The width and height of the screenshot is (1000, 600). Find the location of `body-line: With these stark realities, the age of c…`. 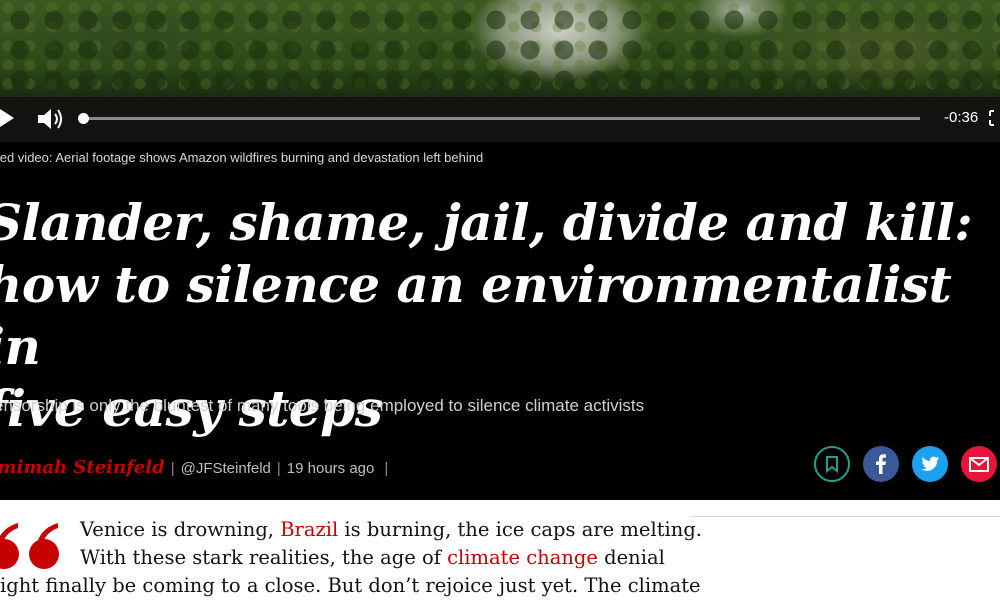

body-line: With these stark realities, the age of c… is located at coordinates (340, 558).